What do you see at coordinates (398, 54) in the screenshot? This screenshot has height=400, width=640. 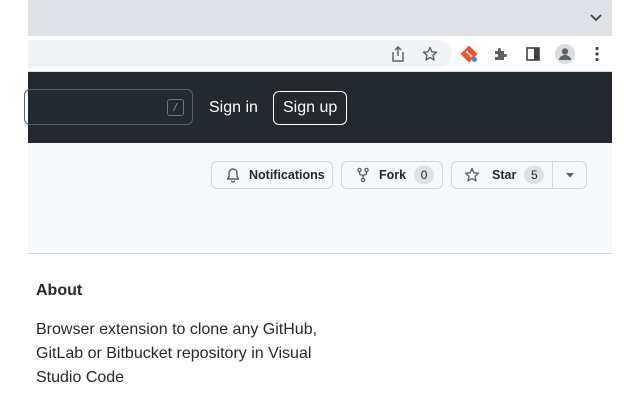 I see `share-icon` at bounding box center [398, 54].